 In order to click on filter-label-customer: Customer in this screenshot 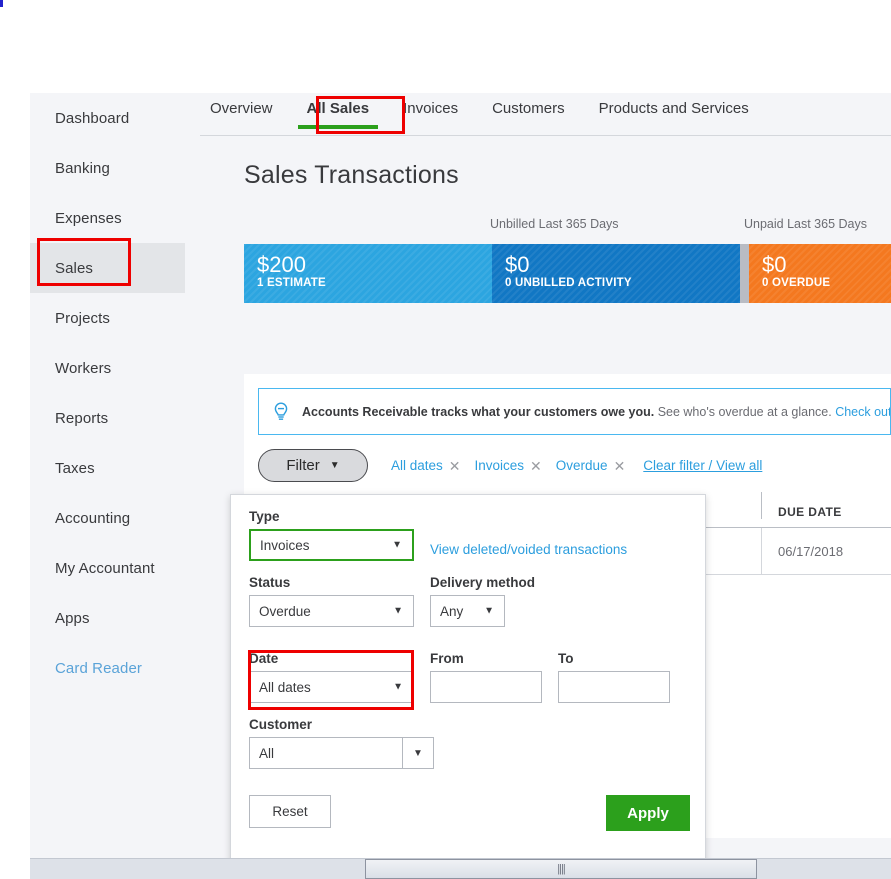, I will do `click(281, 724)`.